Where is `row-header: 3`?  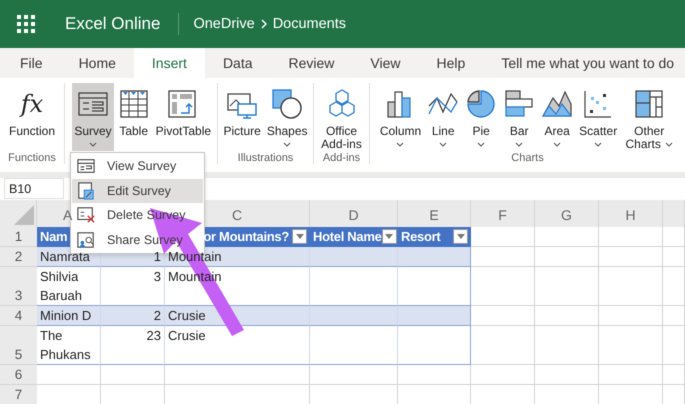
row-header: 3 is located at coordinates (18, 286).